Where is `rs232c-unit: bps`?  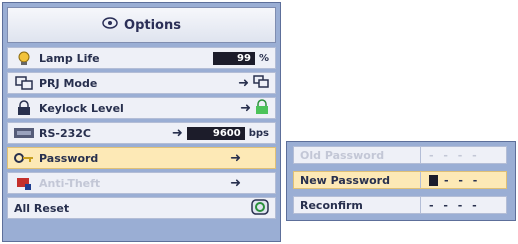 rs232c-unit: bps is located at coordinates (258, 133).